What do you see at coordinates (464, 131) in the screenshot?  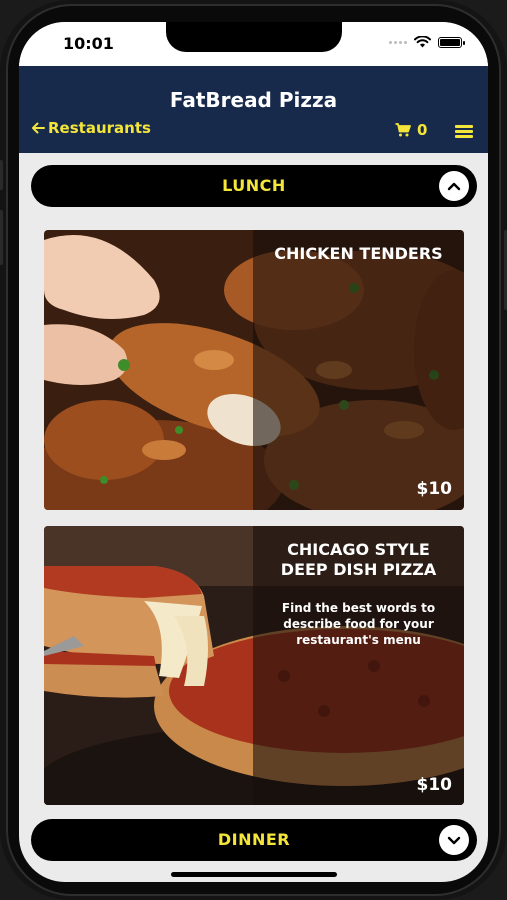 I see `hamburger-menu-icon` at bounding box center [464, 131].